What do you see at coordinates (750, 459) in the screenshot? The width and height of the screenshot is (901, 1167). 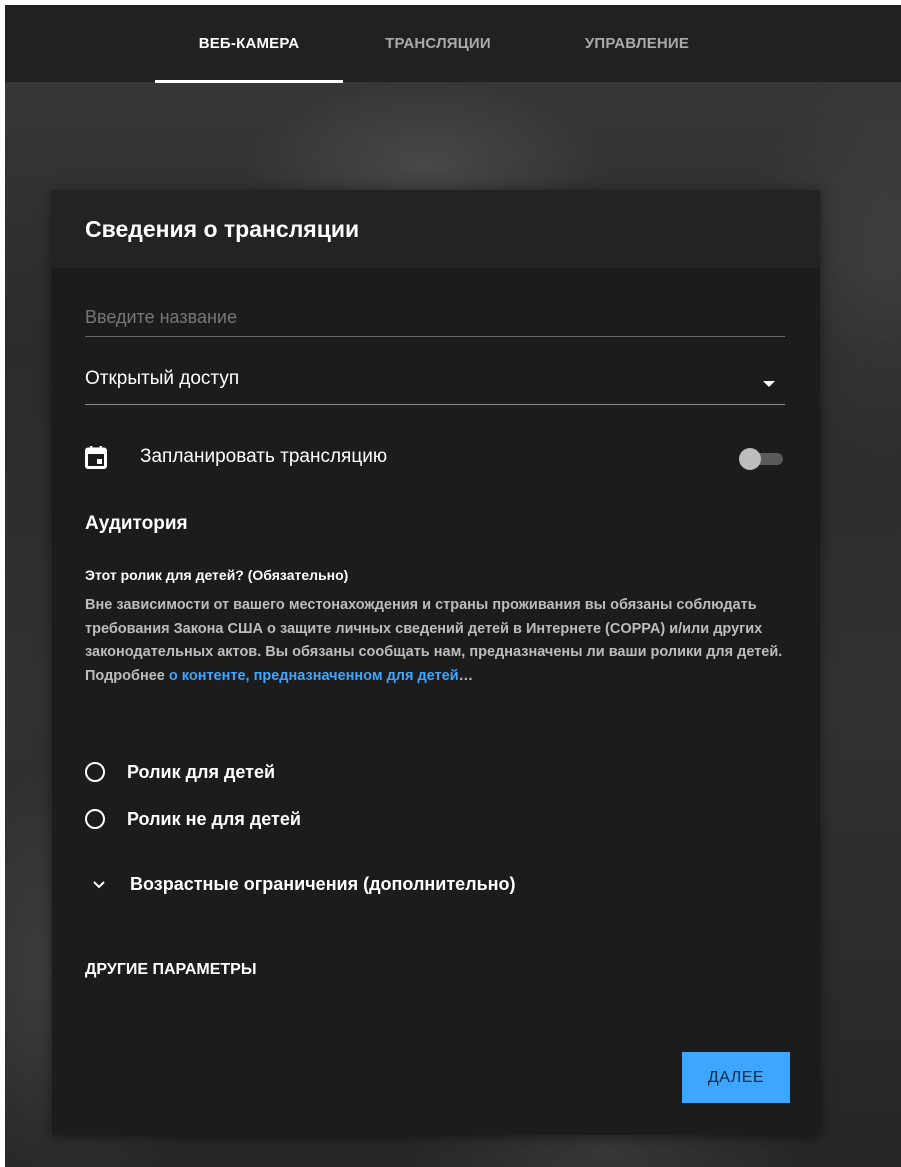 I see `toggle-thumb` at bounding box center [750, 459].